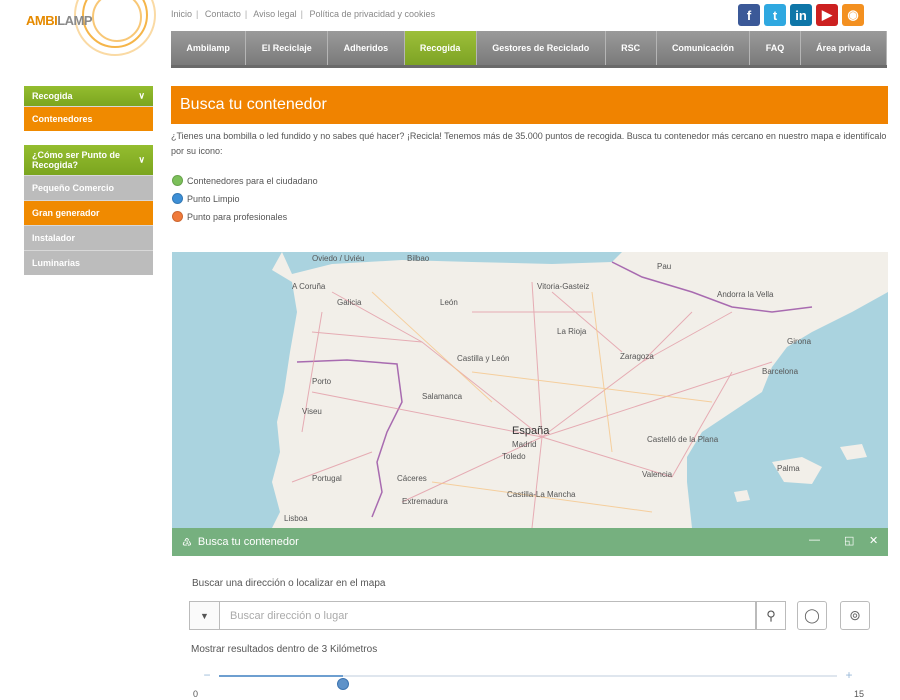 The width and height of the screenshot is (900, 700). I want to click on slider-track, so click(528, 682).